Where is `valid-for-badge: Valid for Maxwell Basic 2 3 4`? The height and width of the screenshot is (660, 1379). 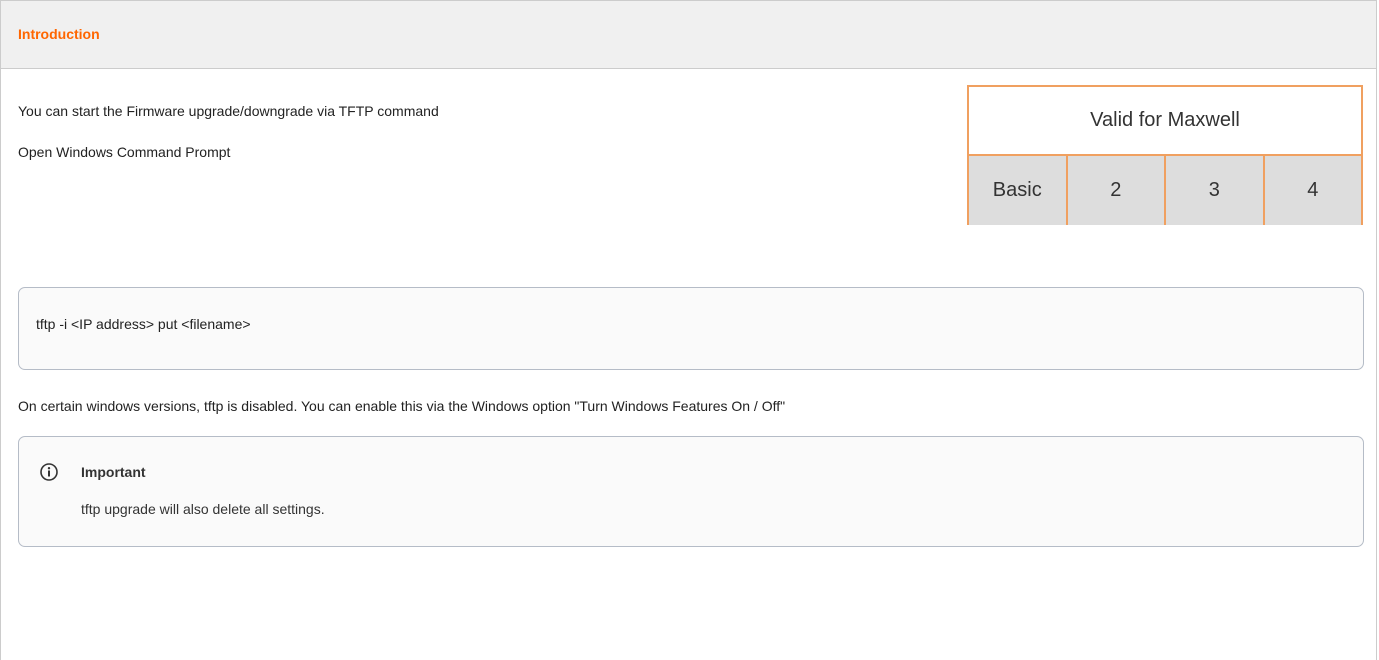 valid-for-badge: Valid for Maxwell Basic 2 3 4 is located at coordinates (1165, 155).